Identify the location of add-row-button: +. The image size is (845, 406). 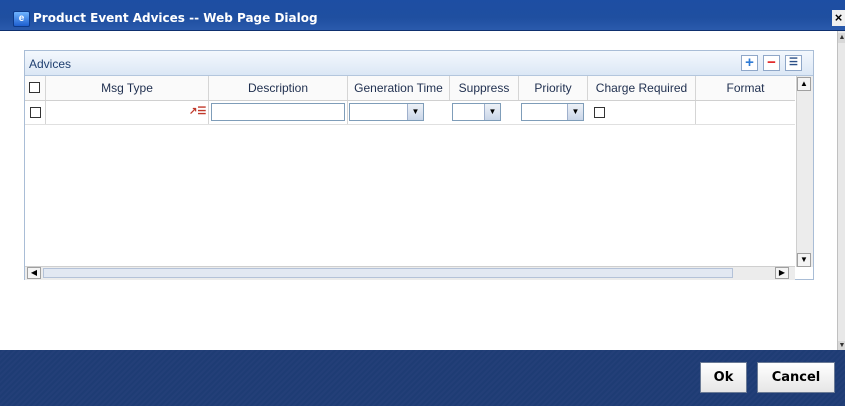
(749, 63).